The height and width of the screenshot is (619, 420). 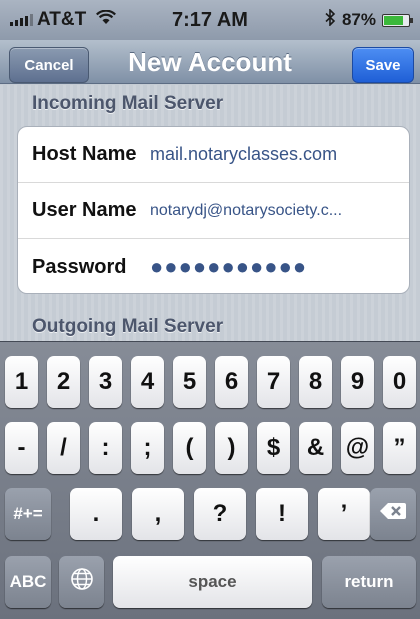 What do you see at coordinates (369, 582) in the screenshot?
I see `return-key: return` at bounding box center [369, 582].